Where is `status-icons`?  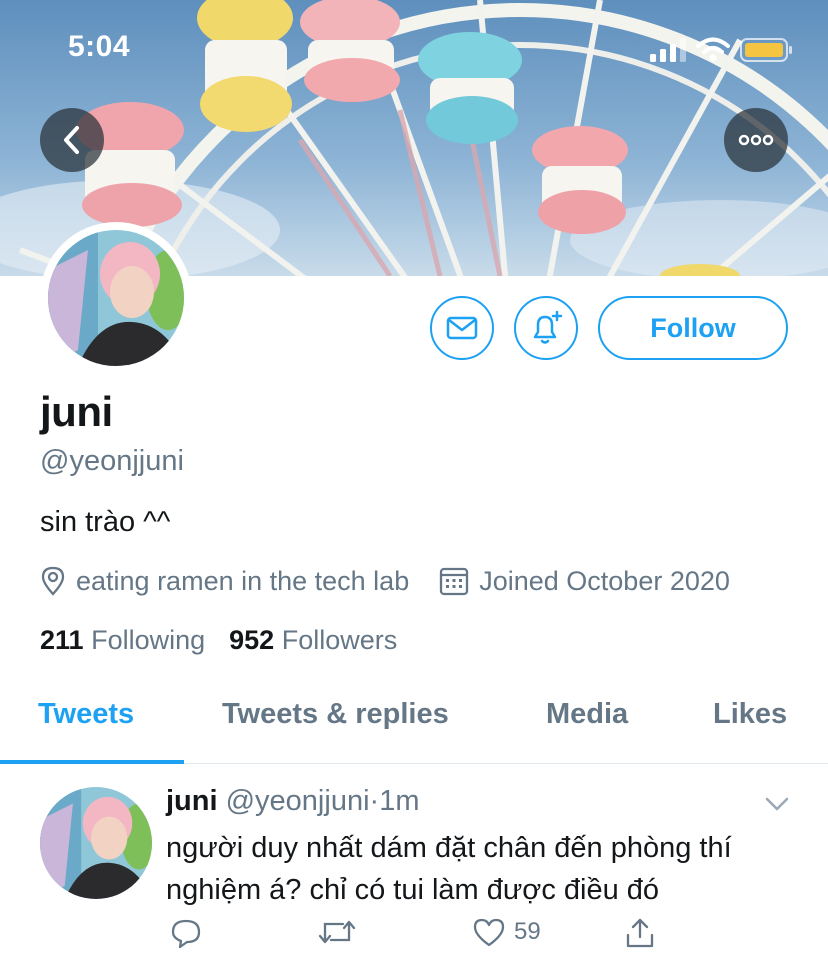 status-icons is located at coordinates (722, 50).